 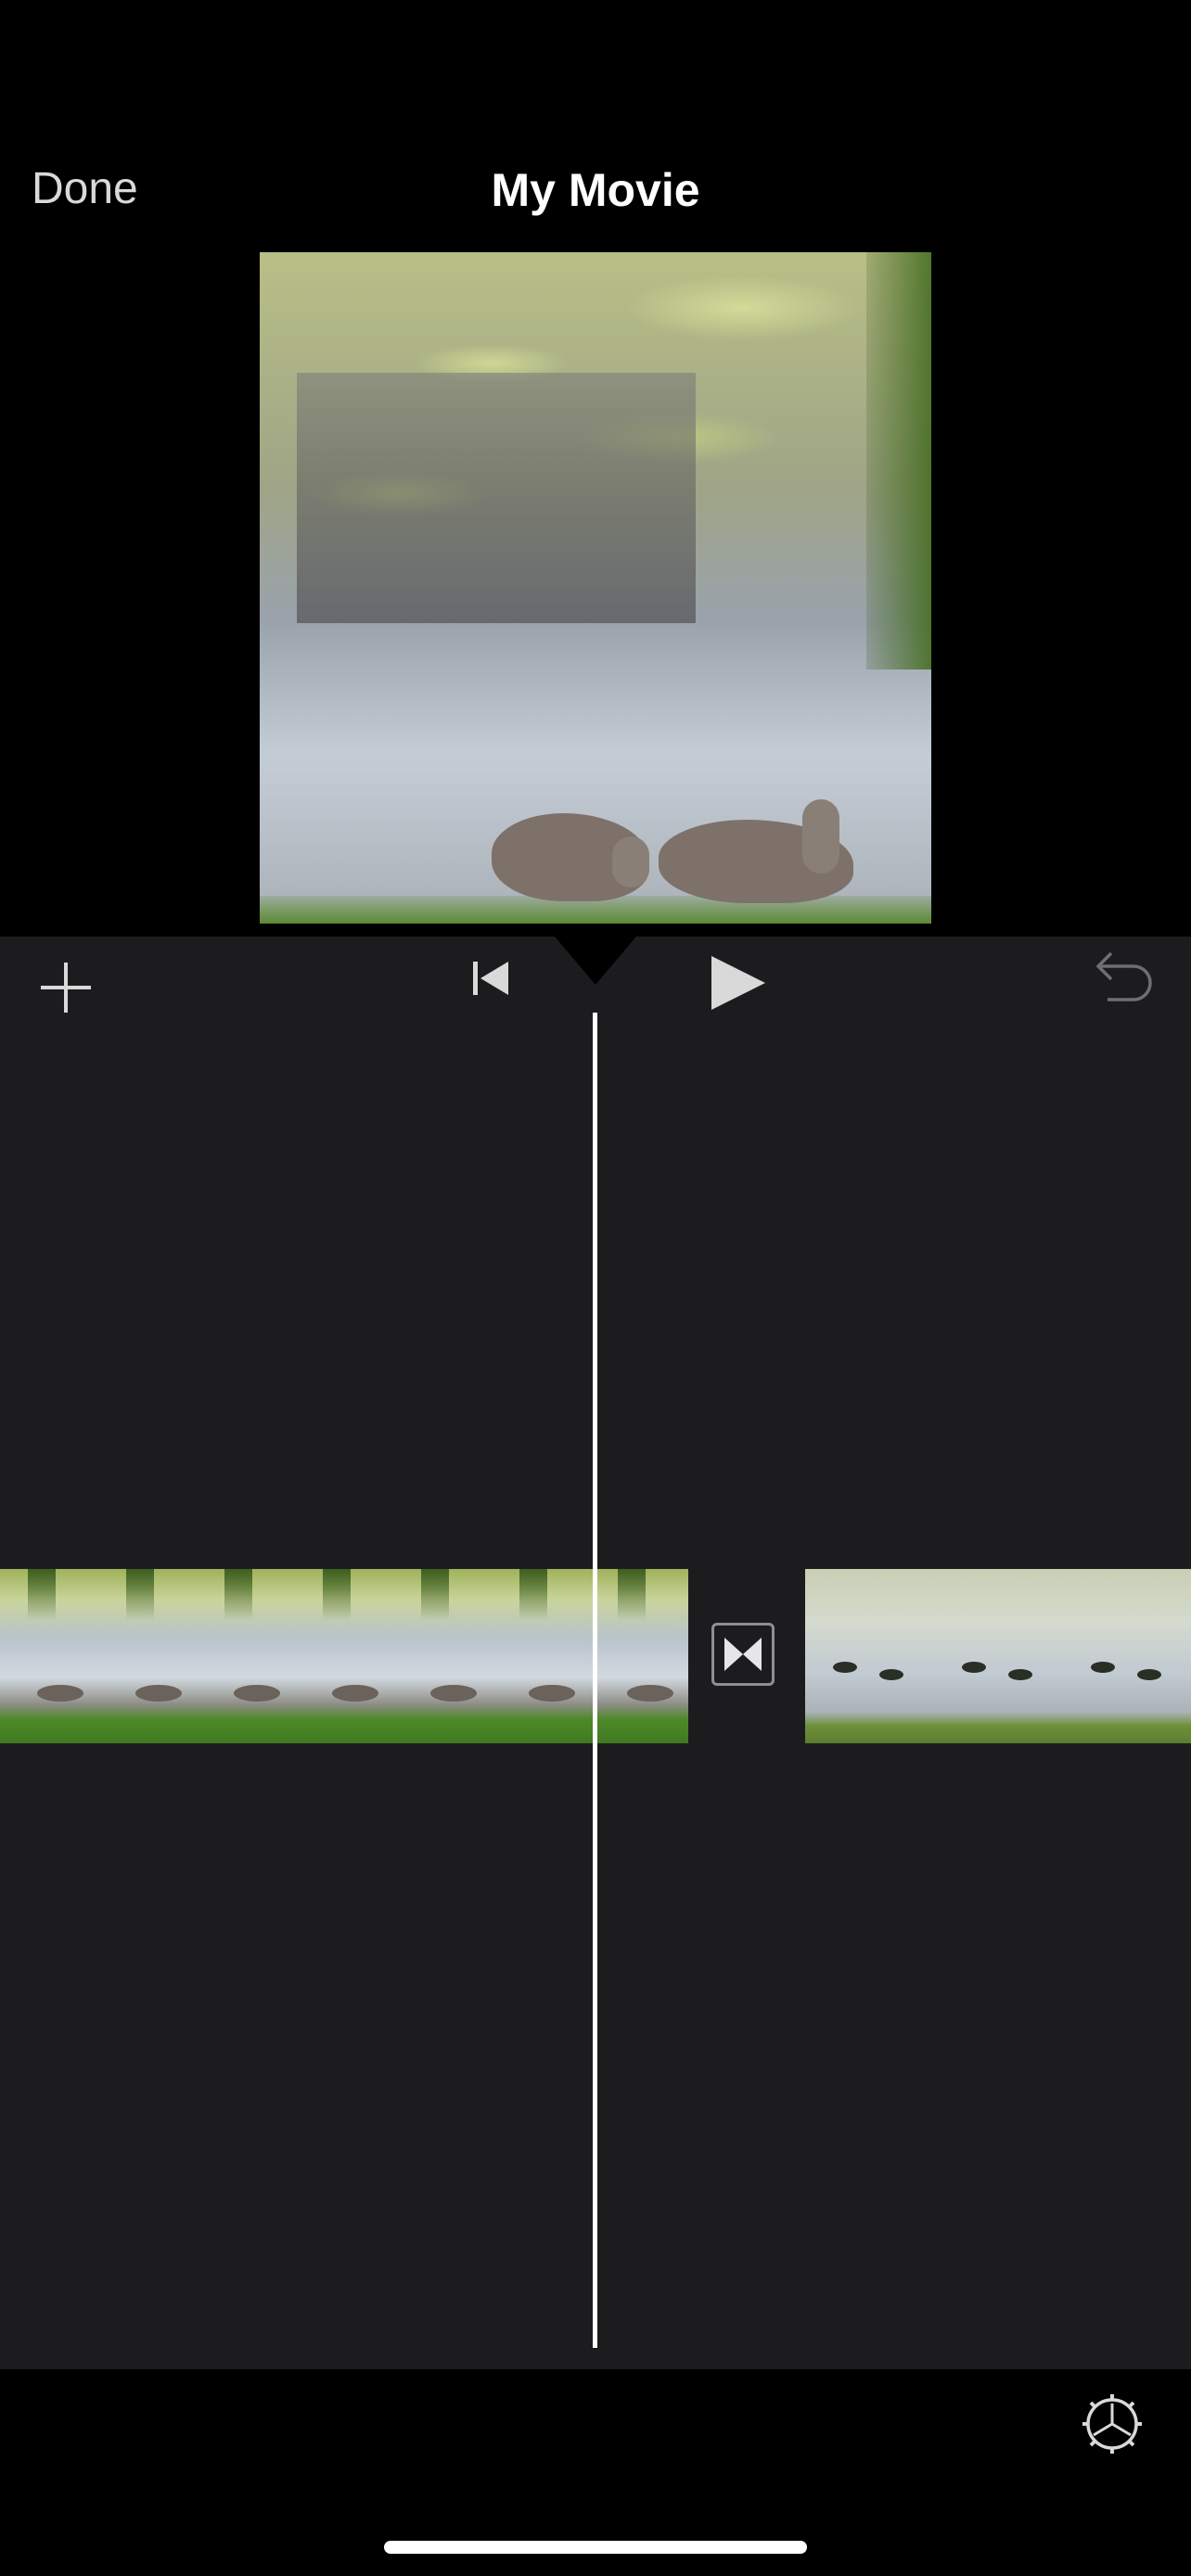 I want to click on home-indicator, so click(x=595, y=2547).